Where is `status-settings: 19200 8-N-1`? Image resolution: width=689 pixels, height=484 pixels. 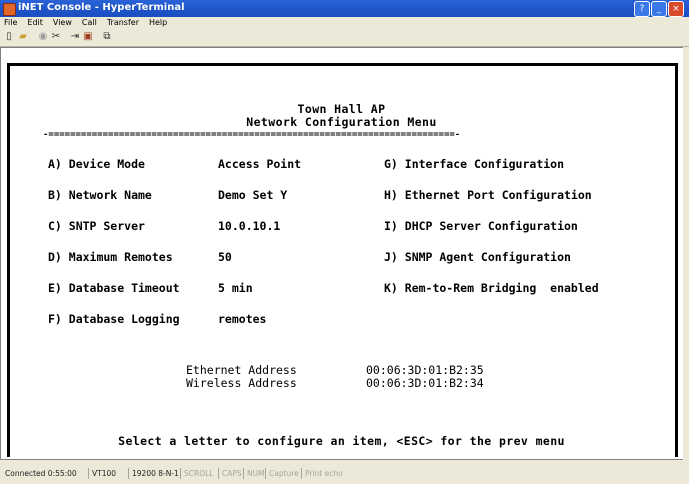
status-settings: 19200 8-N-1 is located at coordinates (153, 473).